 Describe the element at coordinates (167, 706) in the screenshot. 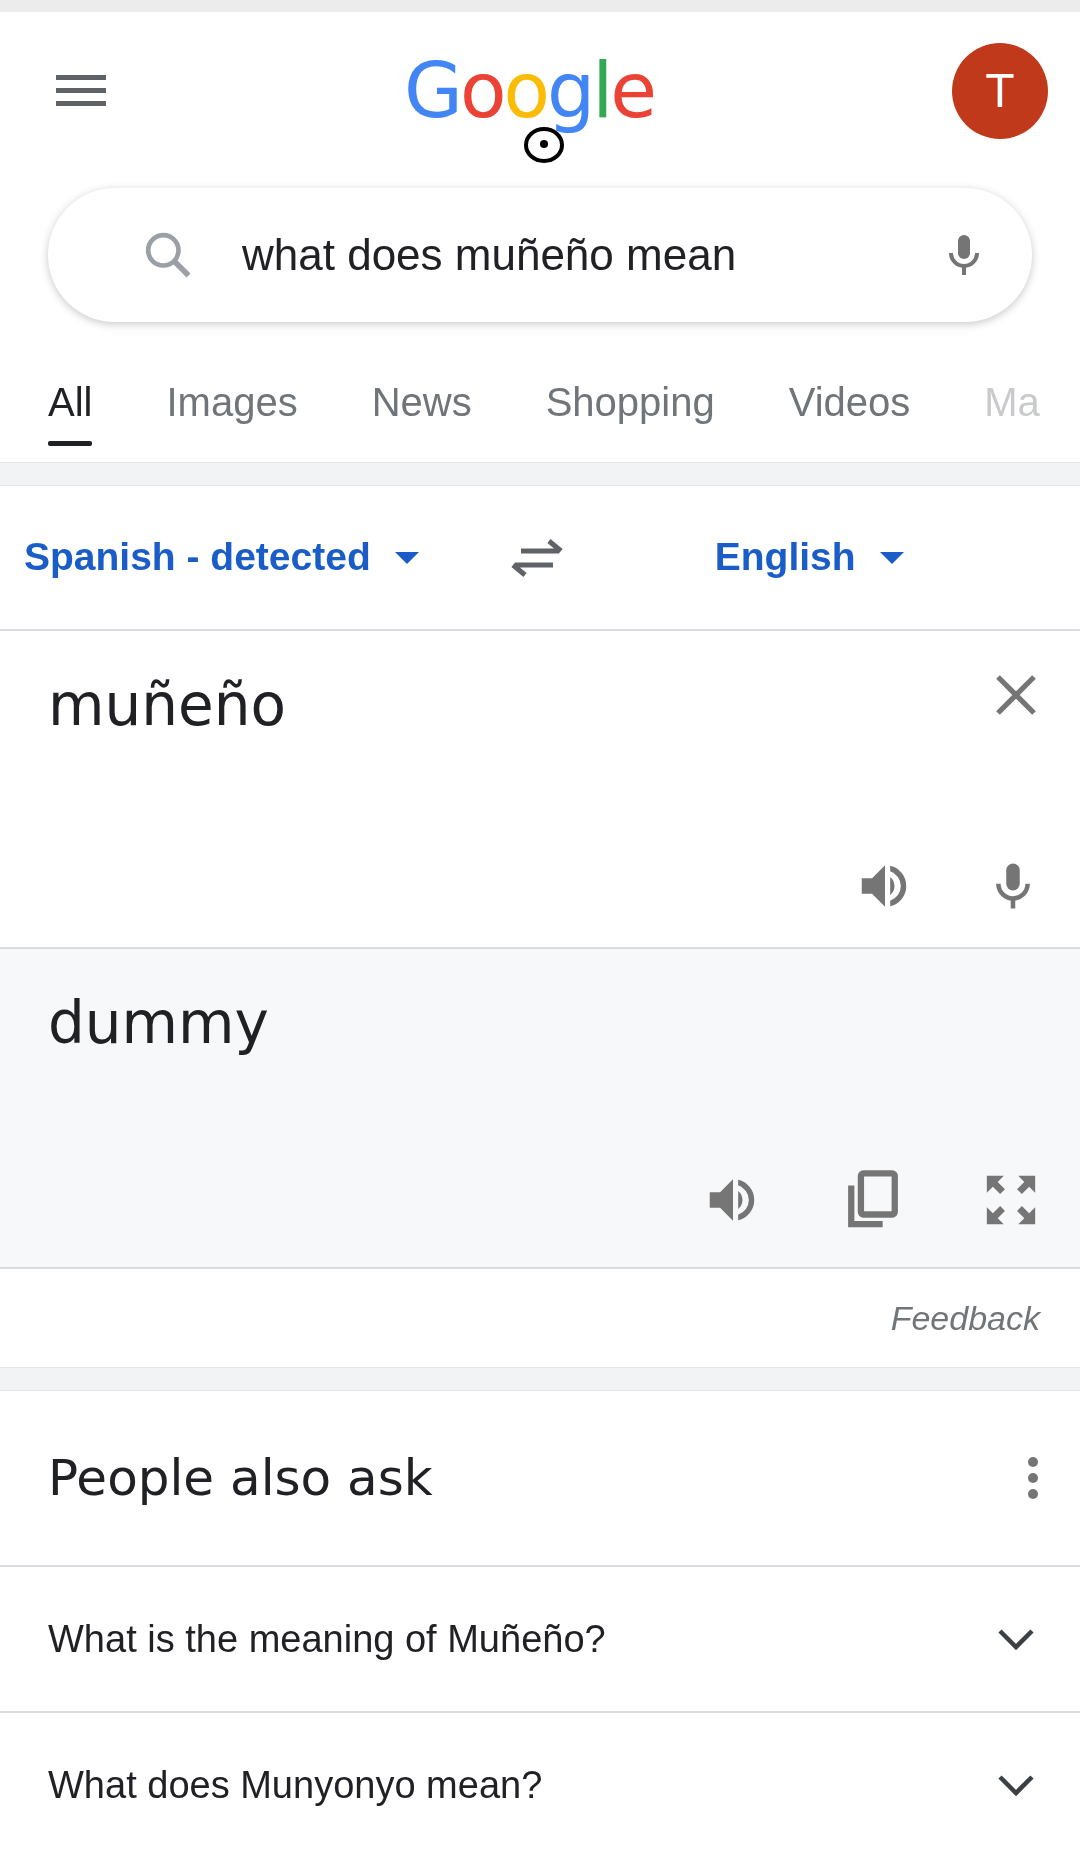

I see `source-text: muñeño` at that location.